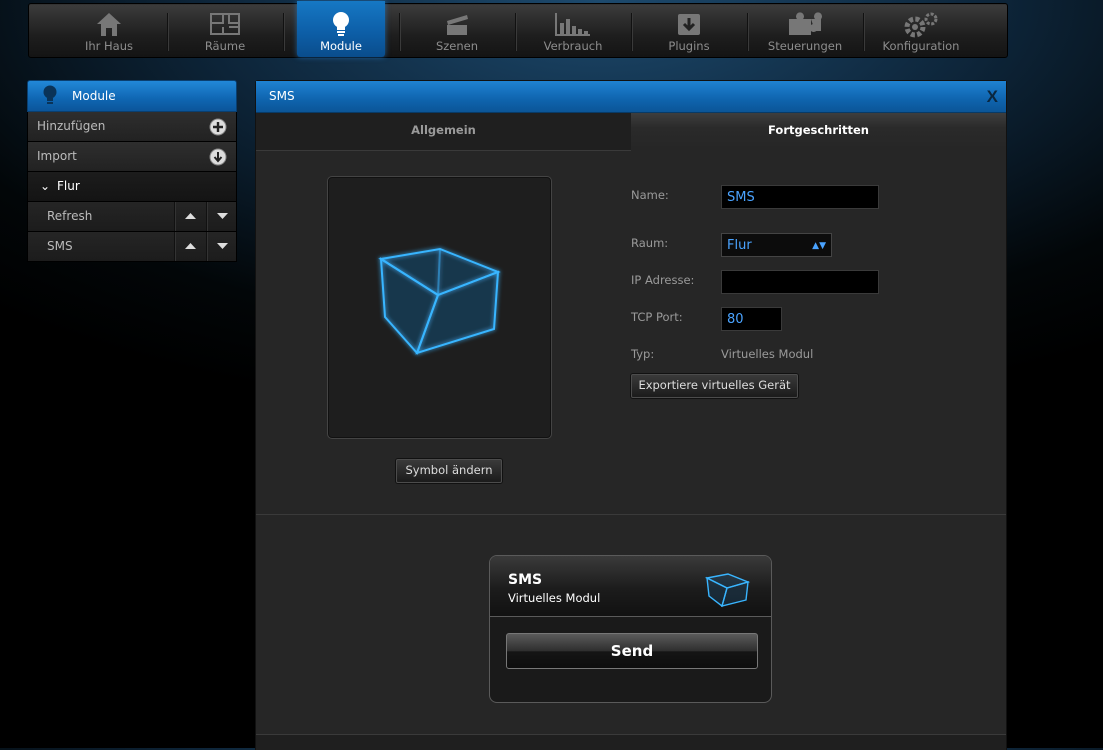  I want to click on room-label: Raum:, so click(650, 243).